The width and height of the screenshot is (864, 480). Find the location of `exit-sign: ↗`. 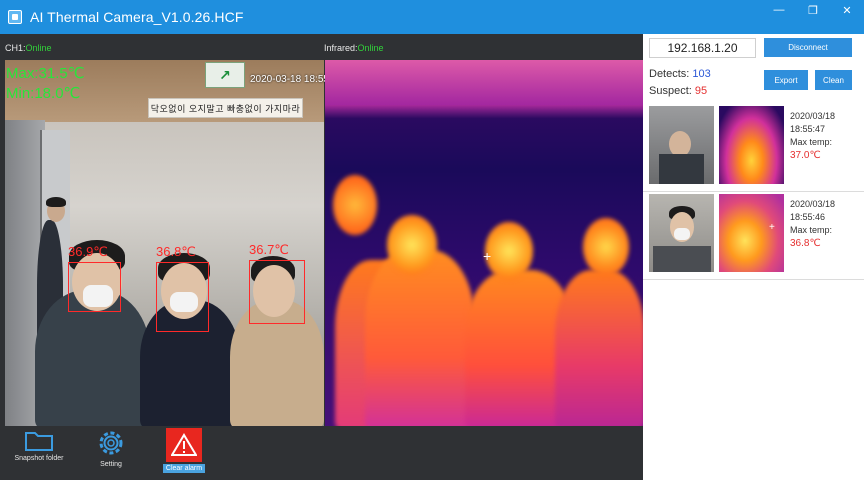

exit-sign: ↗ is located at coordinates (225, 75).